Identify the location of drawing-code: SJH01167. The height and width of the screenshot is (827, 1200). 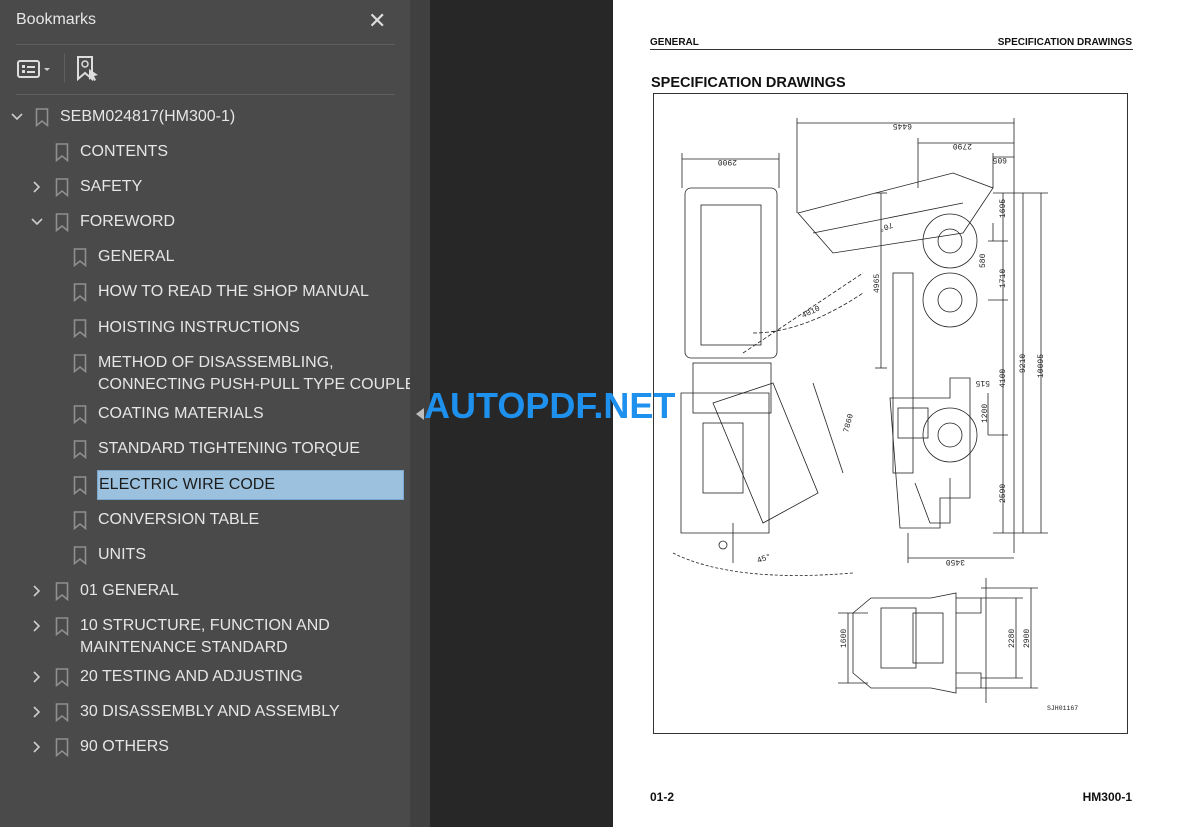
(1062, 708).